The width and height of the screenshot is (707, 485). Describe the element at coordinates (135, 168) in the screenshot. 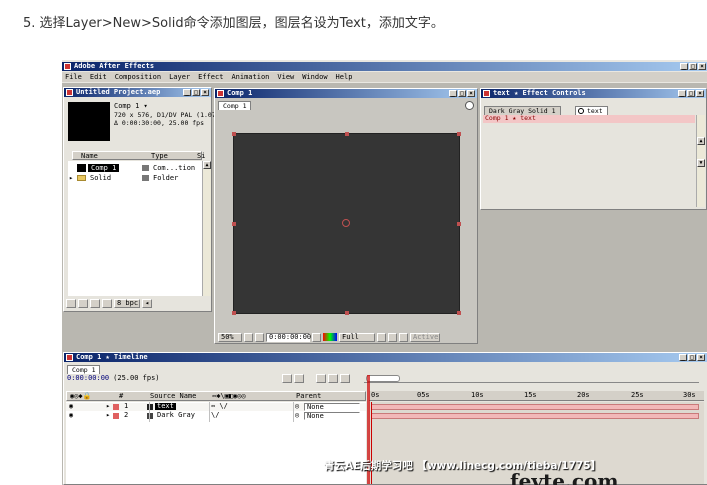

I see `project-item-comp: Comp 1 Com...tion` at that location.